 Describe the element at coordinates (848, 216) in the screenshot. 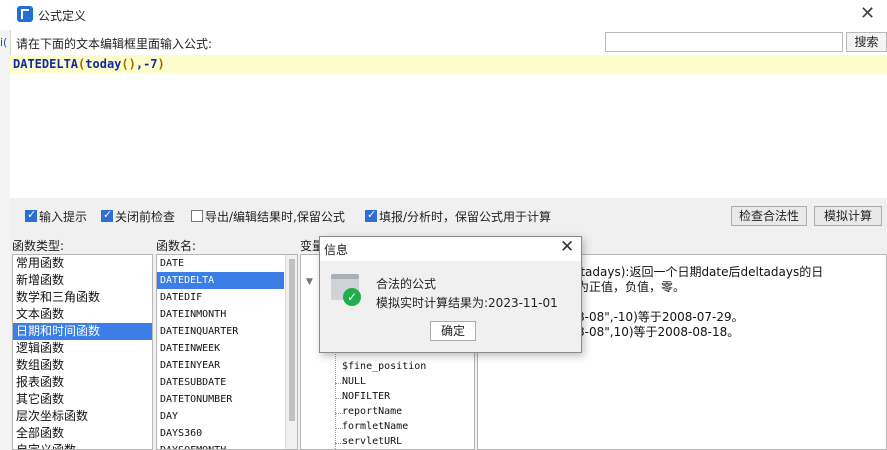

I see `simulate-calc-button: 模拟计算` at that location.